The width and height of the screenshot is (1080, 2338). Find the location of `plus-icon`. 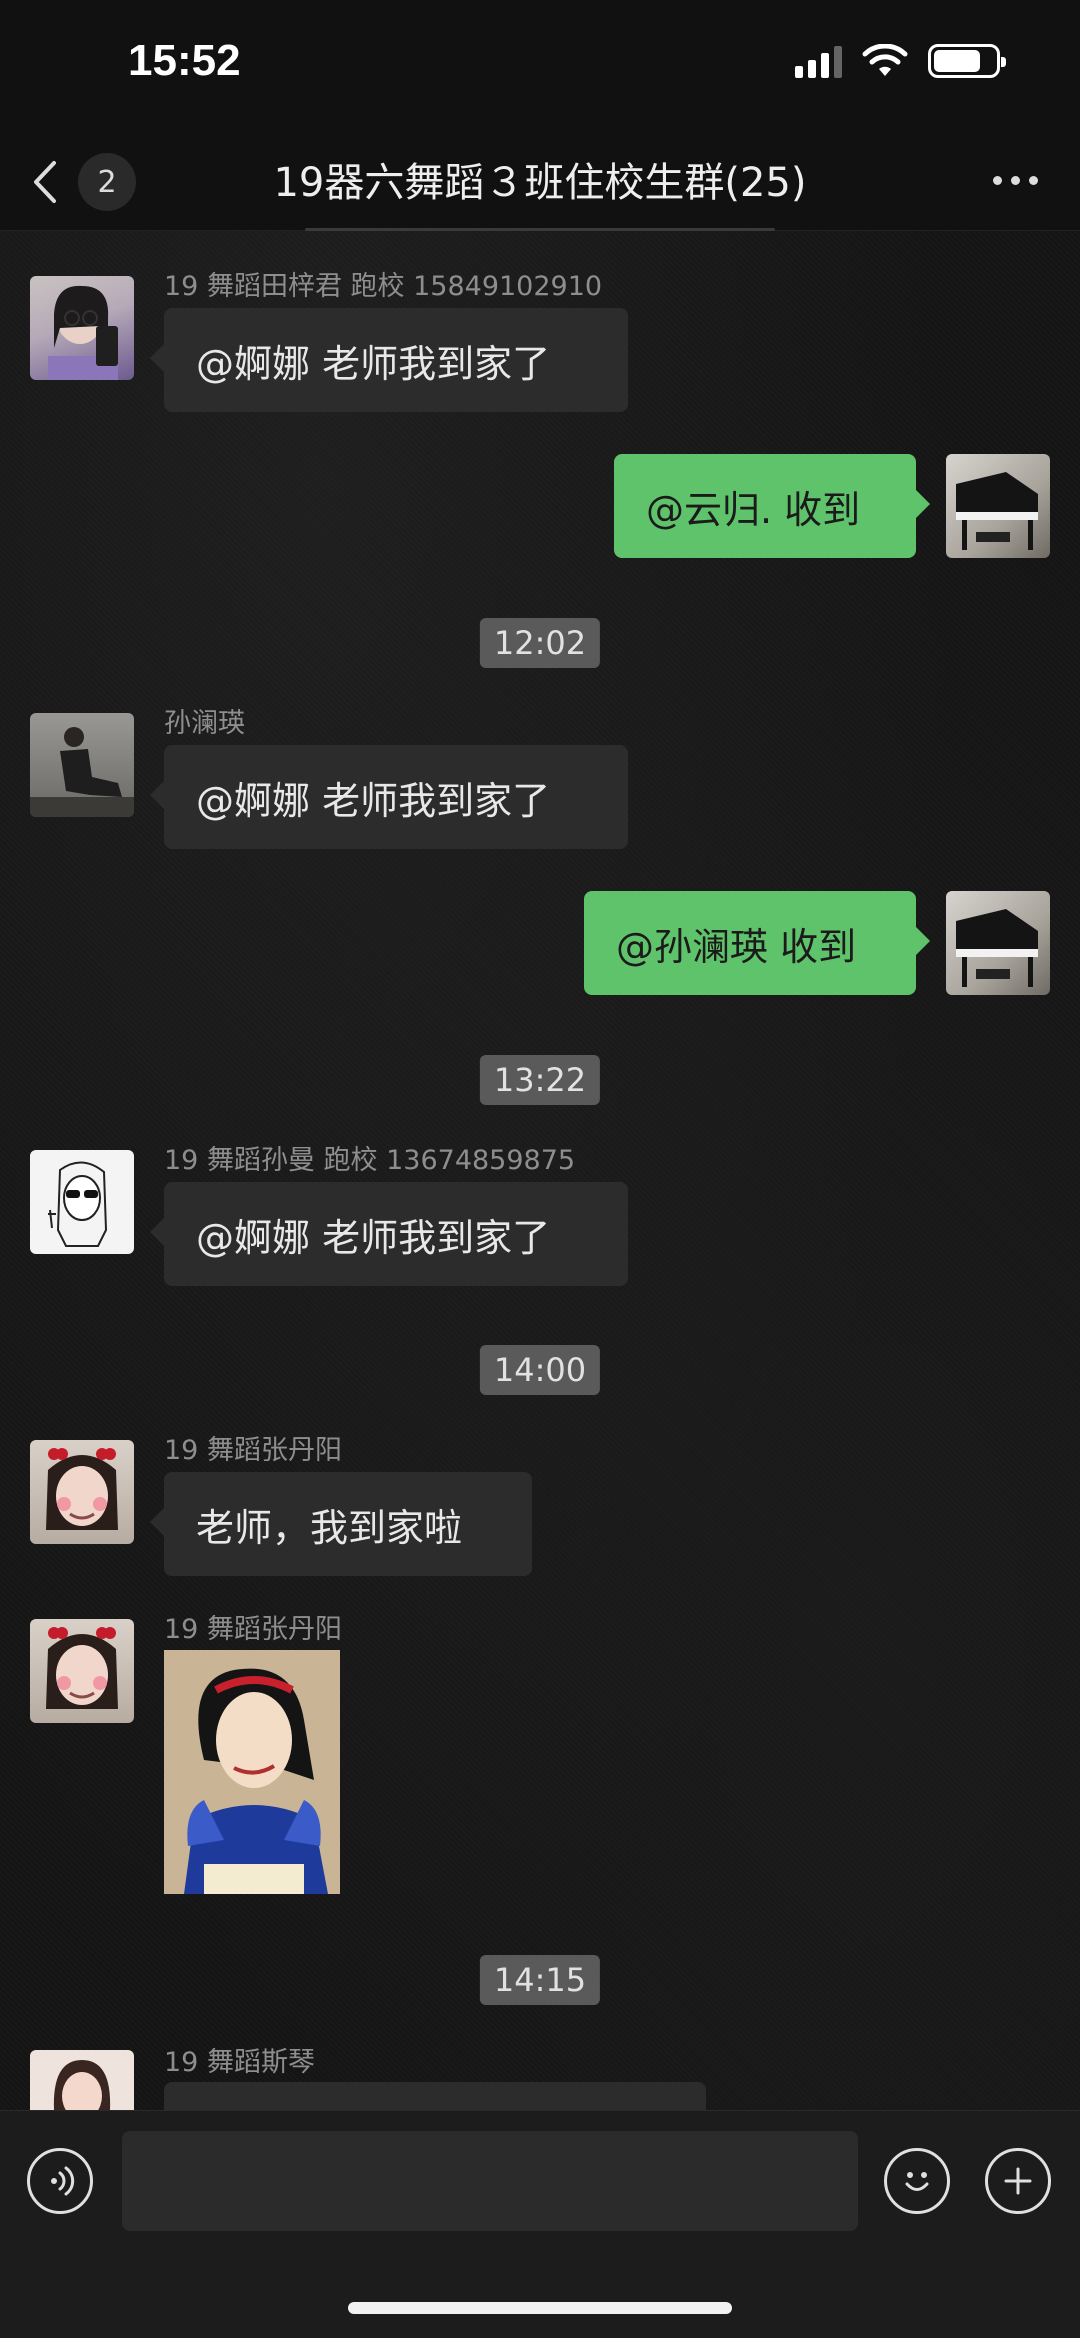

plus-icon is located at coordinates (1018, 2181).